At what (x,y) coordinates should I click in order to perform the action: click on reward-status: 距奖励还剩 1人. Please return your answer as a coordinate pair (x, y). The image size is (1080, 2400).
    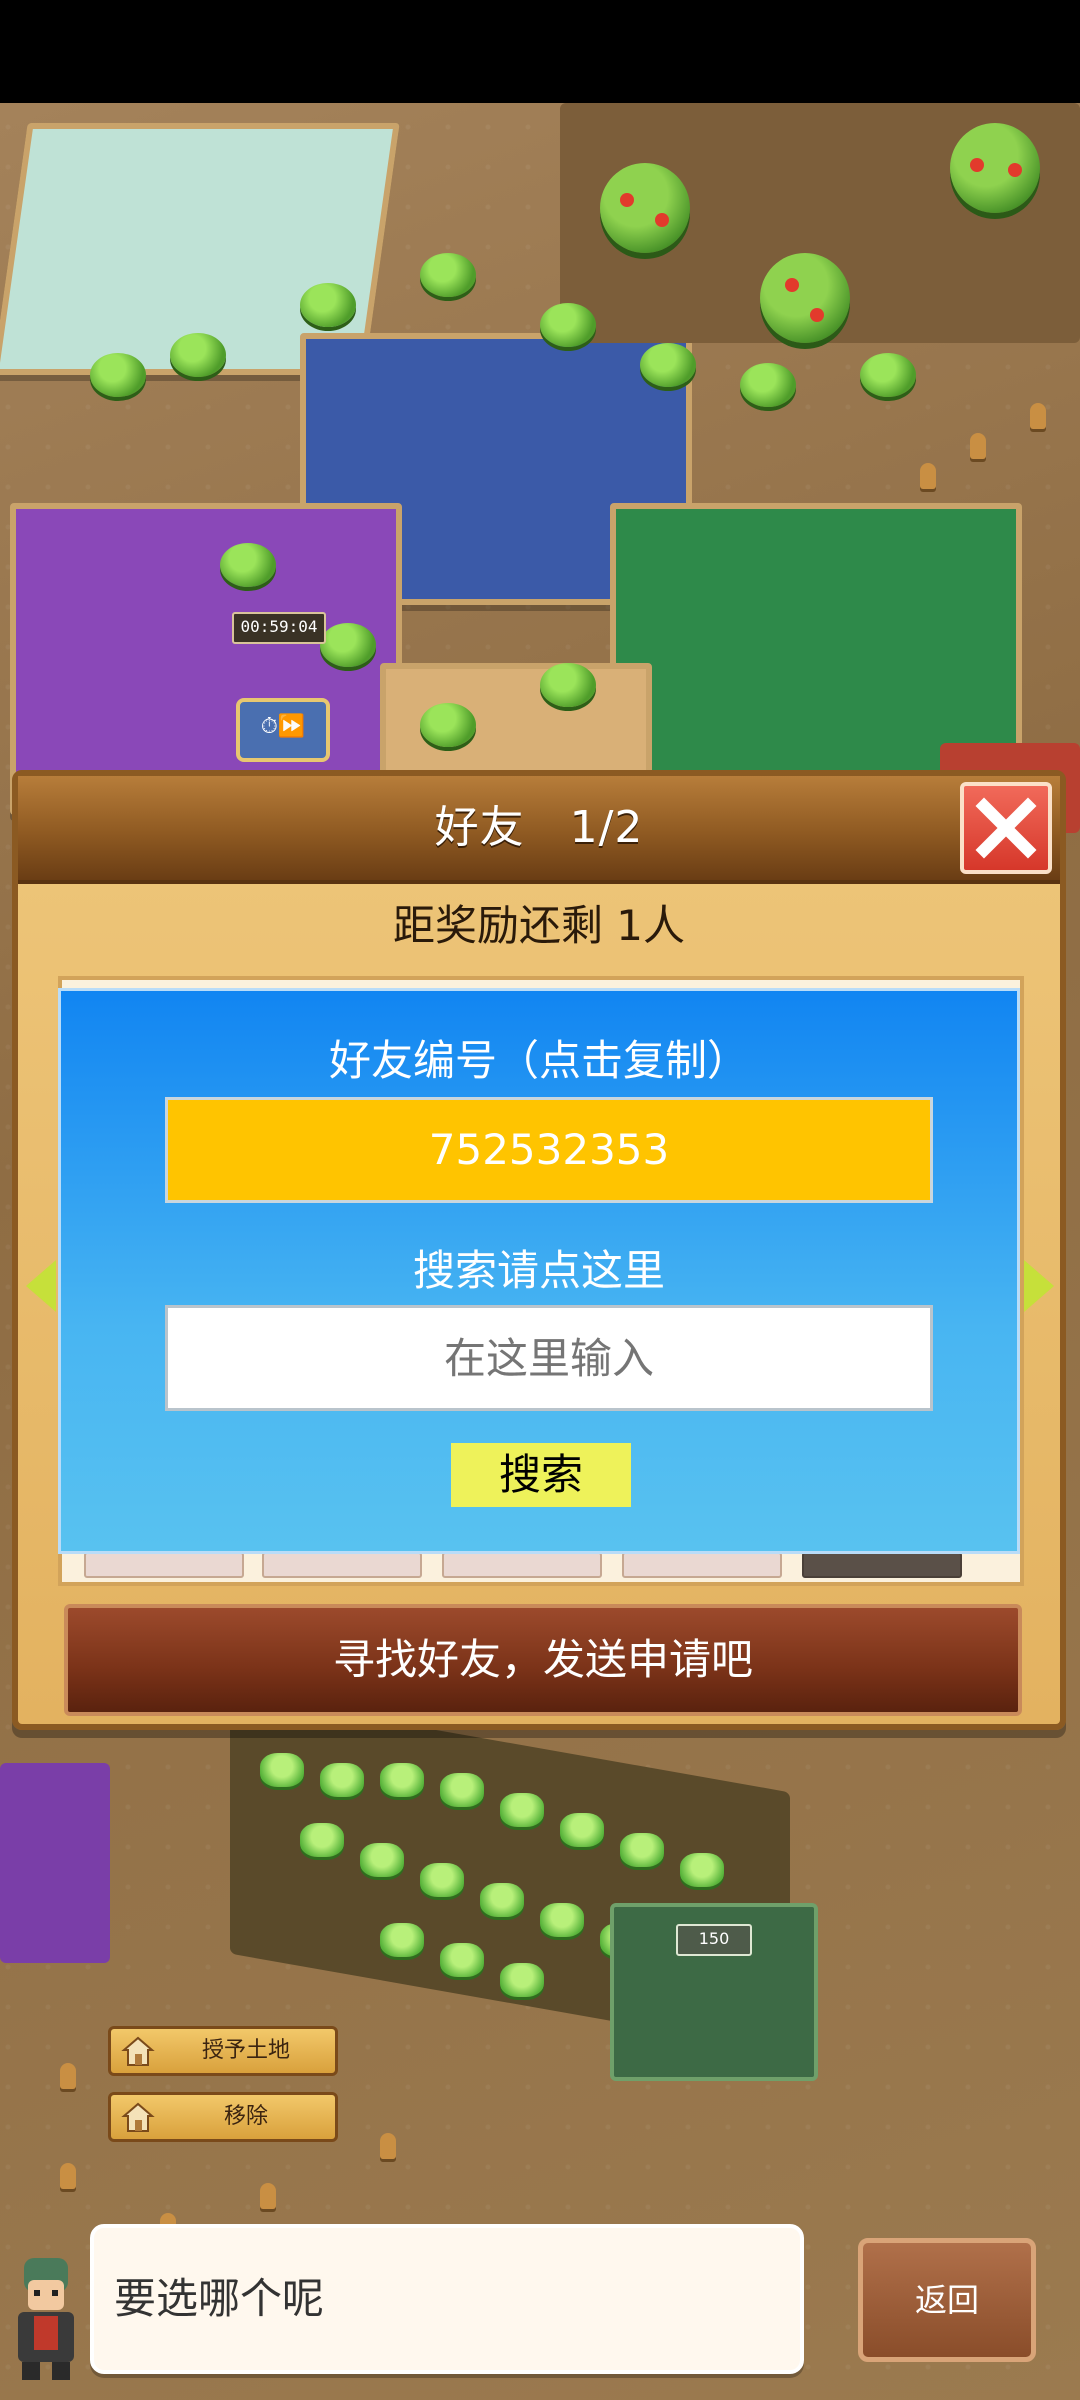
    Looking at the image, I should click on (539, 925).